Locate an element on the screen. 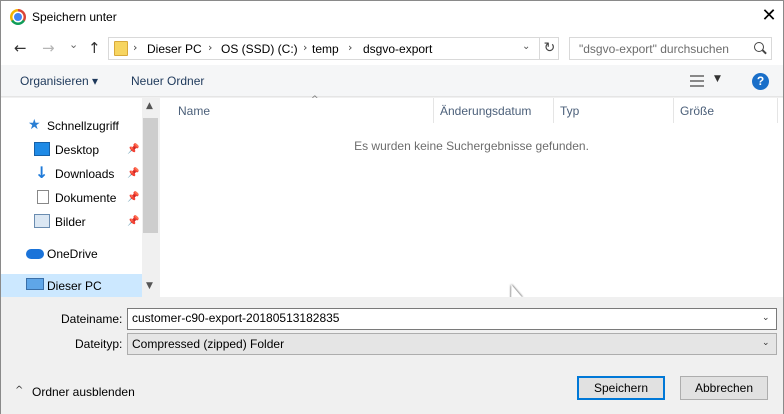 The image size is (784, 414). filename-label: Dateiname: is located at coordinates (92, 319).